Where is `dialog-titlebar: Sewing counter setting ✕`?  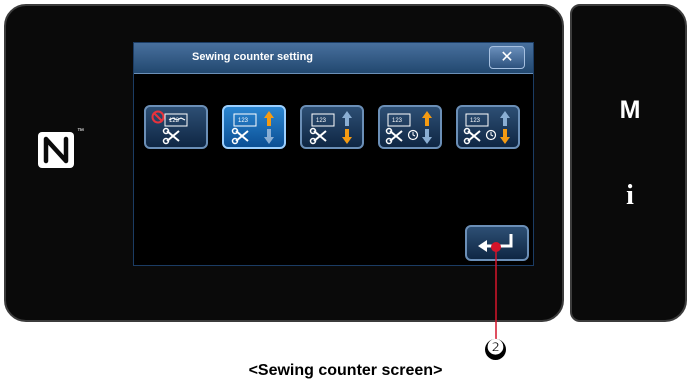
dialog-titlebar: Sewing counter setting ✕ is located at coordinates (333, 58).